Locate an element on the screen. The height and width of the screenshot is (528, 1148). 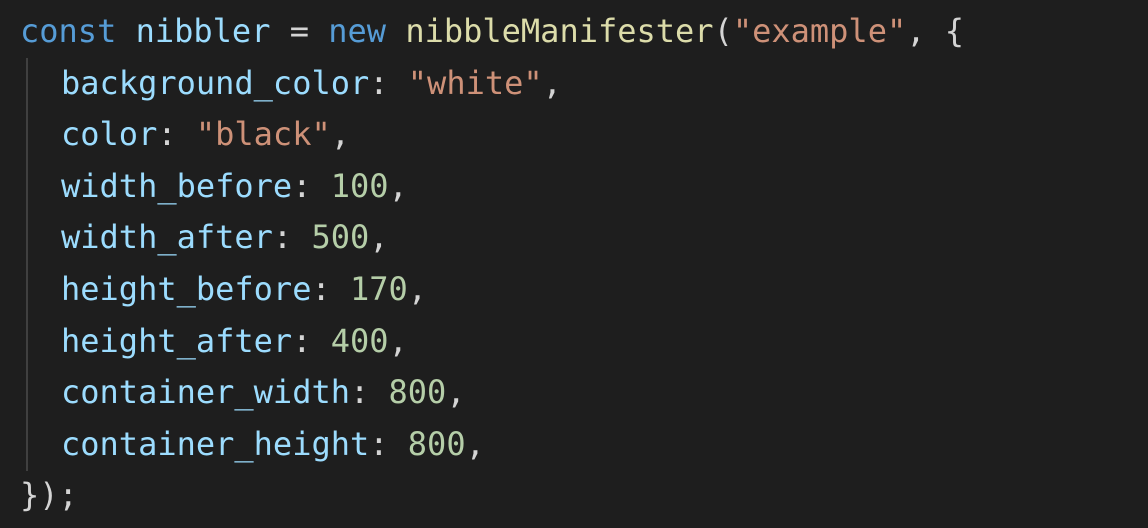
property-value: "white" is located at coordinates (475, 82).